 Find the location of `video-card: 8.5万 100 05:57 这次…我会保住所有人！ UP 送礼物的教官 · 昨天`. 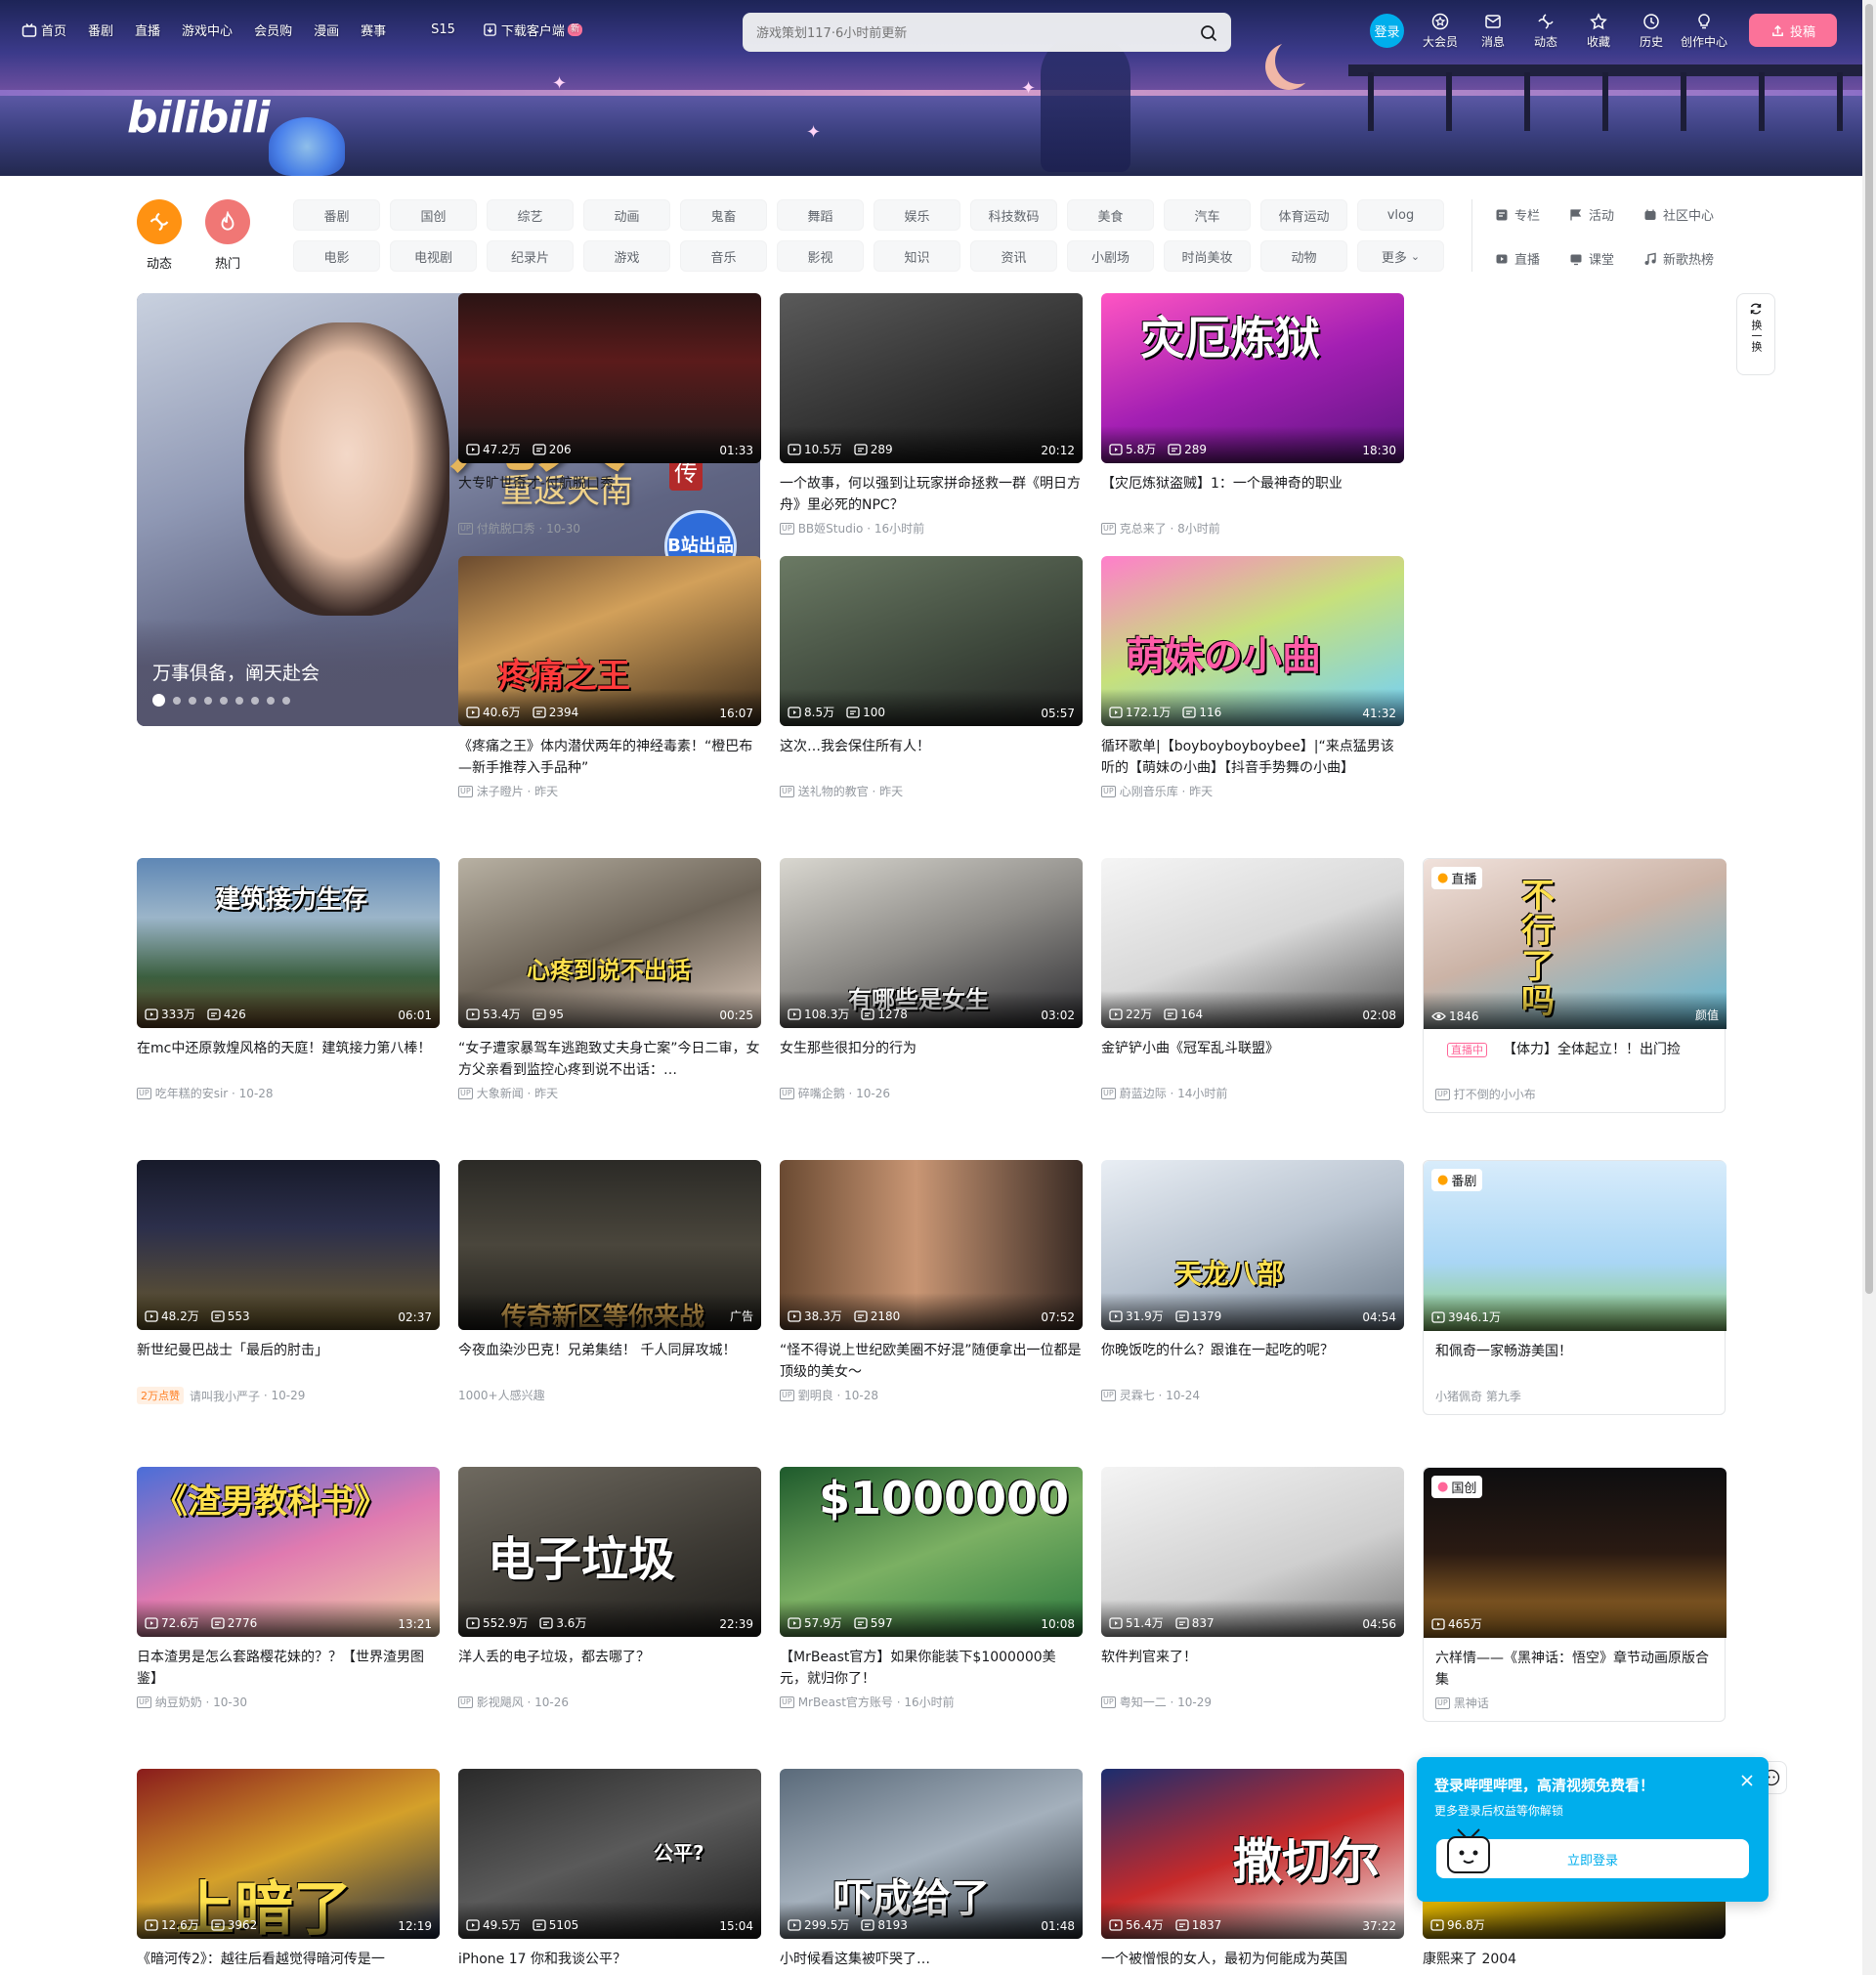

video-card: 8.5万 100 05:57 这次…我会保住所有人！ UP 送礼物的教官 · 昨天 is located at coordinates (931, 678).